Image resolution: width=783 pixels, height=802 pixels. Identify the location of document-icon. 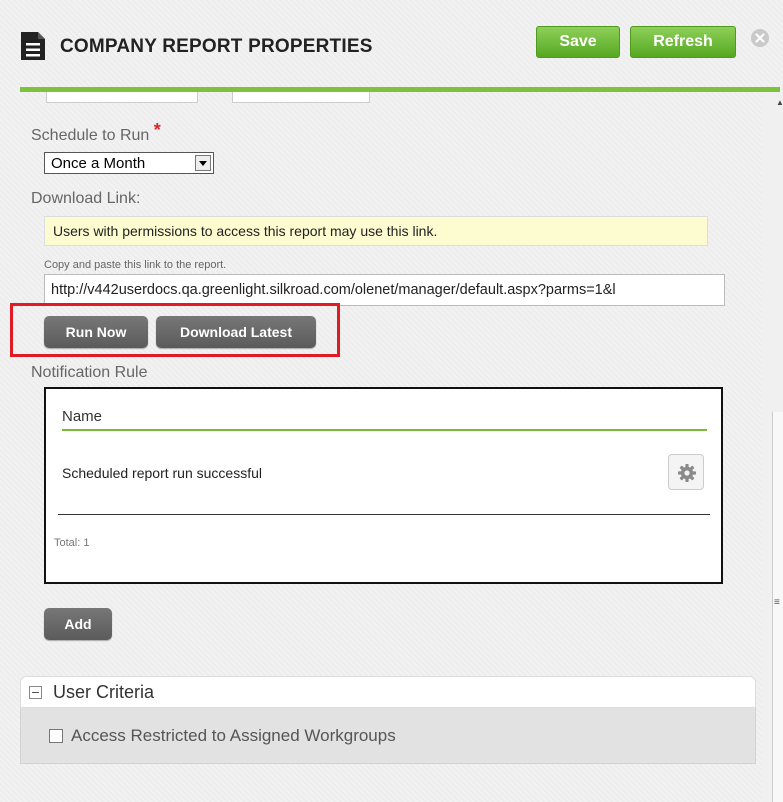
(33, 46).